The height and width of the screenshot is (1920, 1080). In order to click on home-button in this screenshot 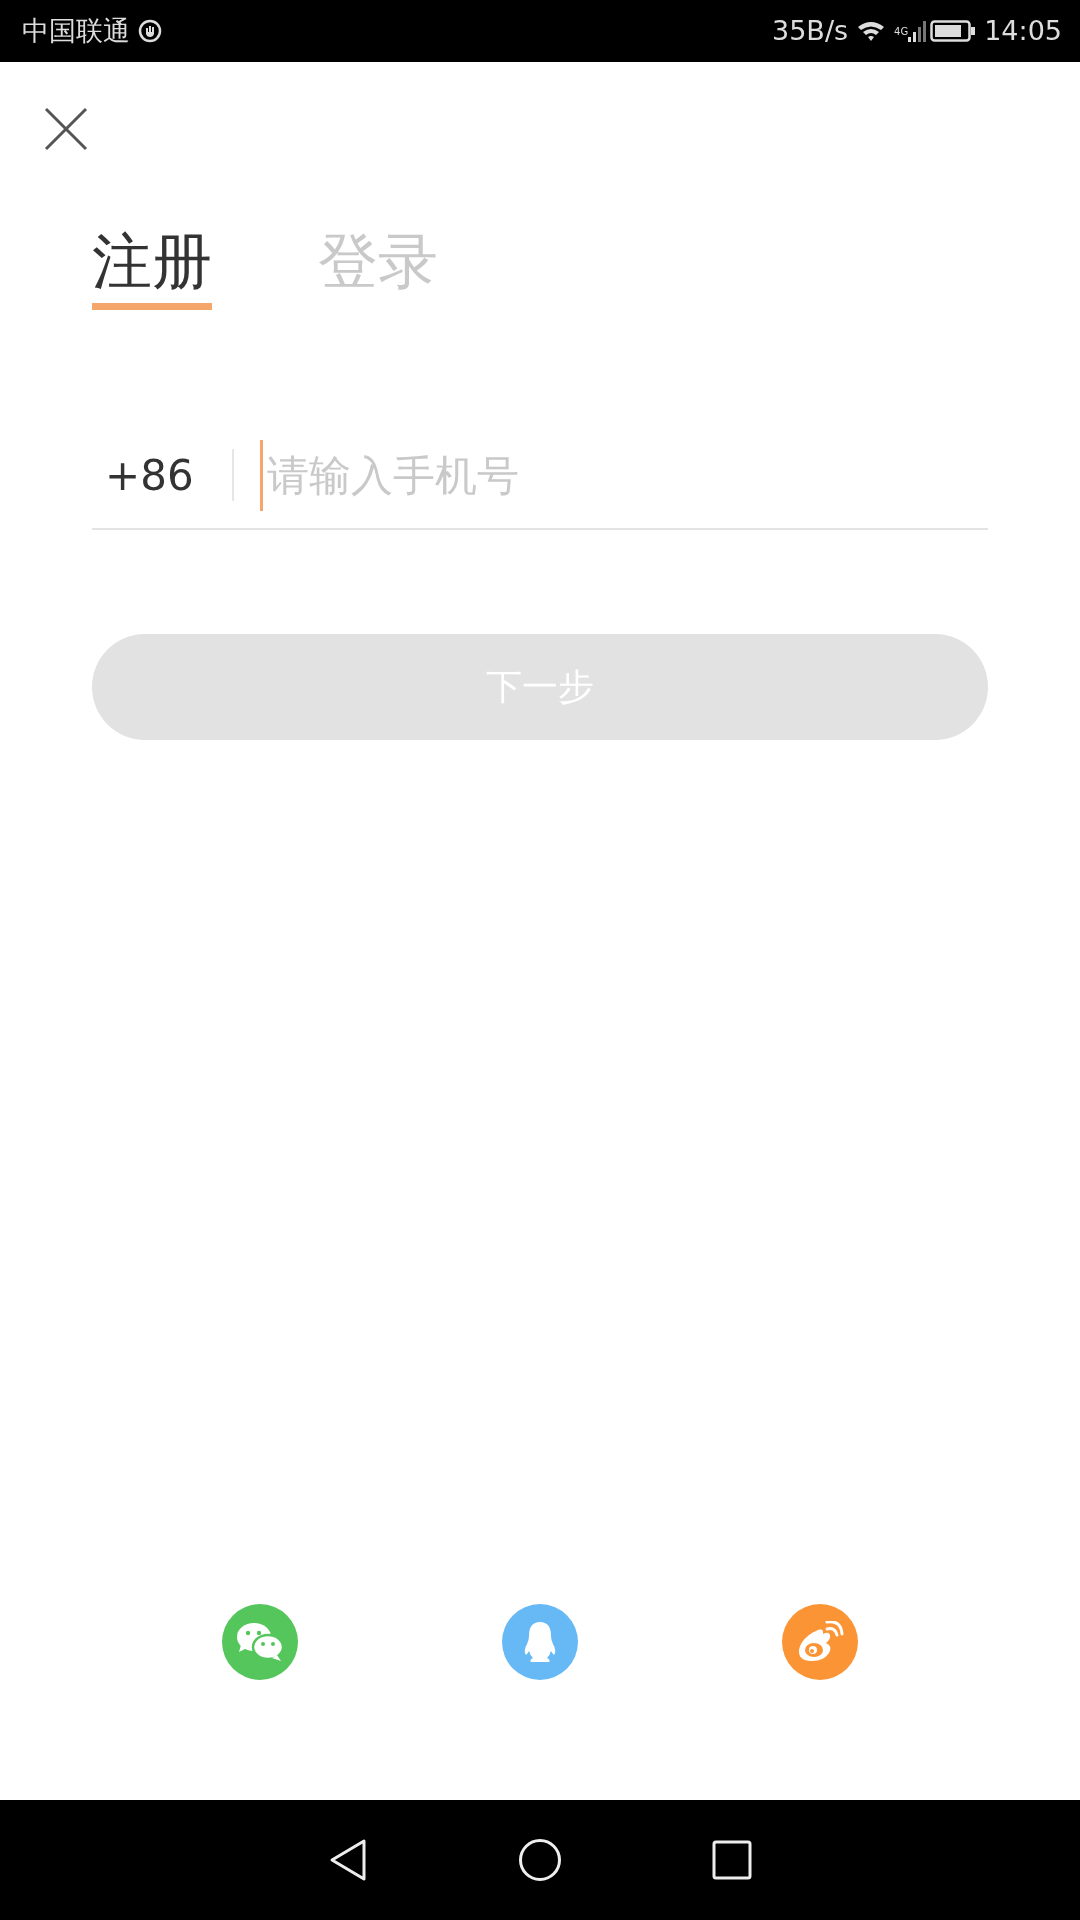, I will do `click(540, 1860)`.